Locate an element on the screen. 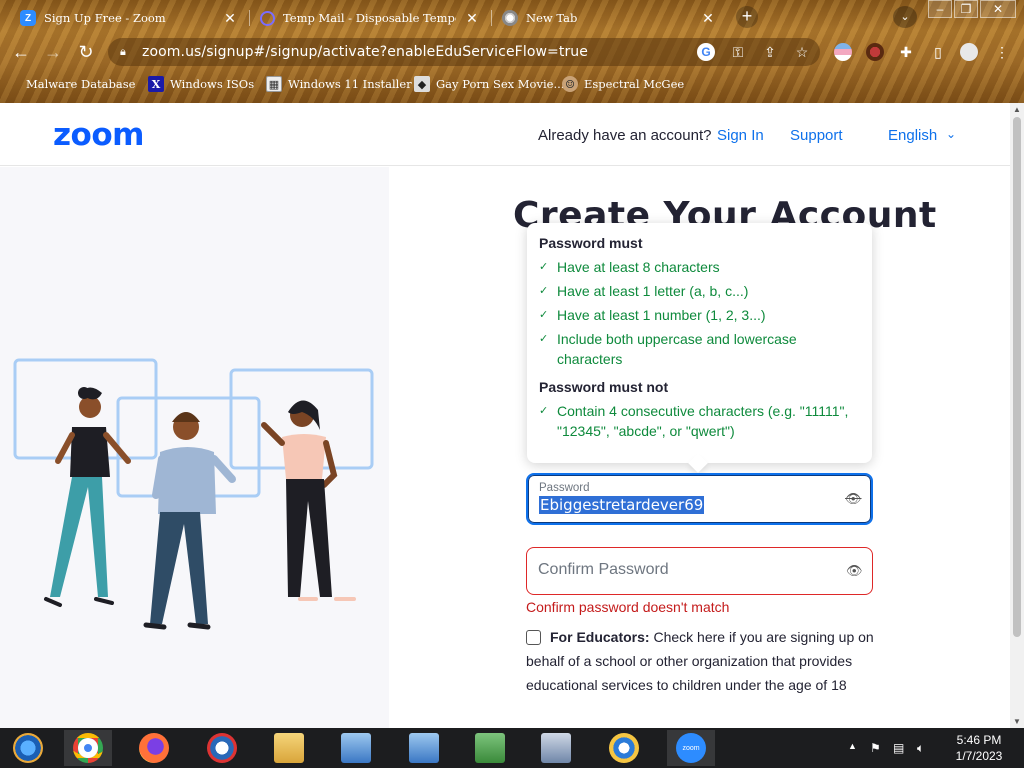  support-link: Support is located at coordinates (816, 135).